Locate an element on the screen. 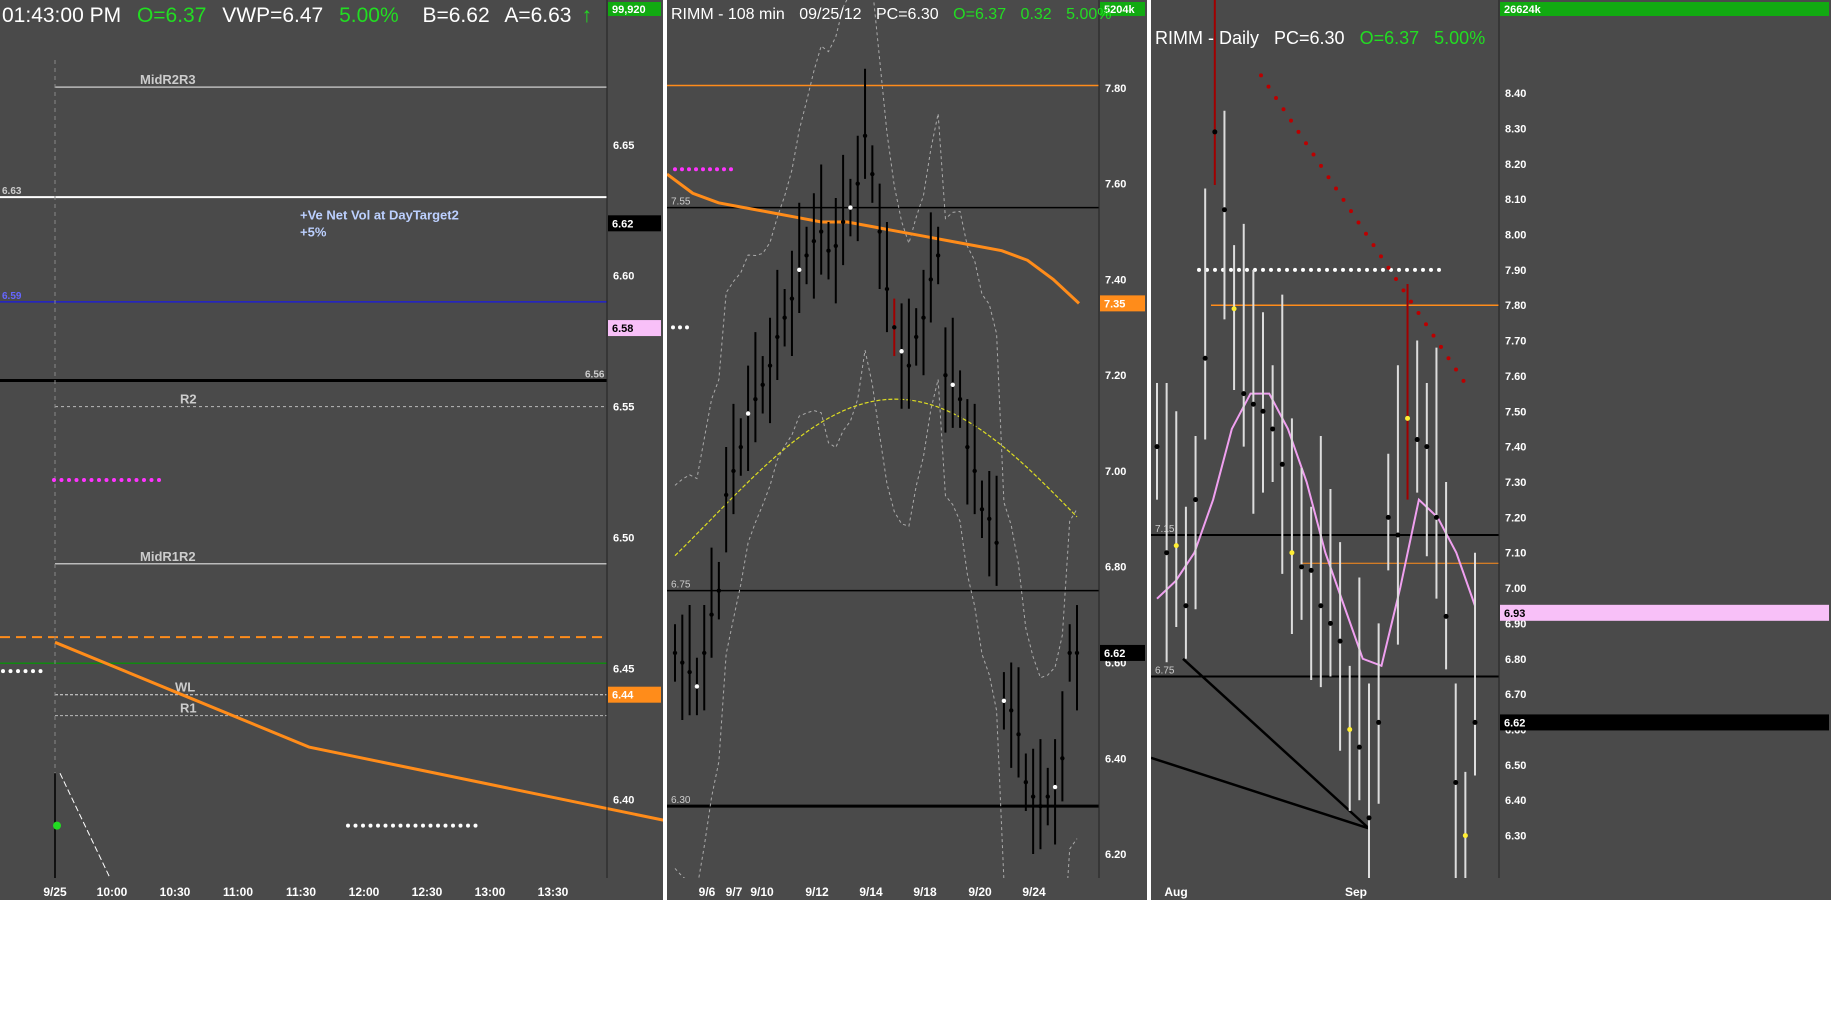 The height and width of the screenshot is (1036, 1831). volume-badge-text: 26624k is located at coordinates (1523, 10).